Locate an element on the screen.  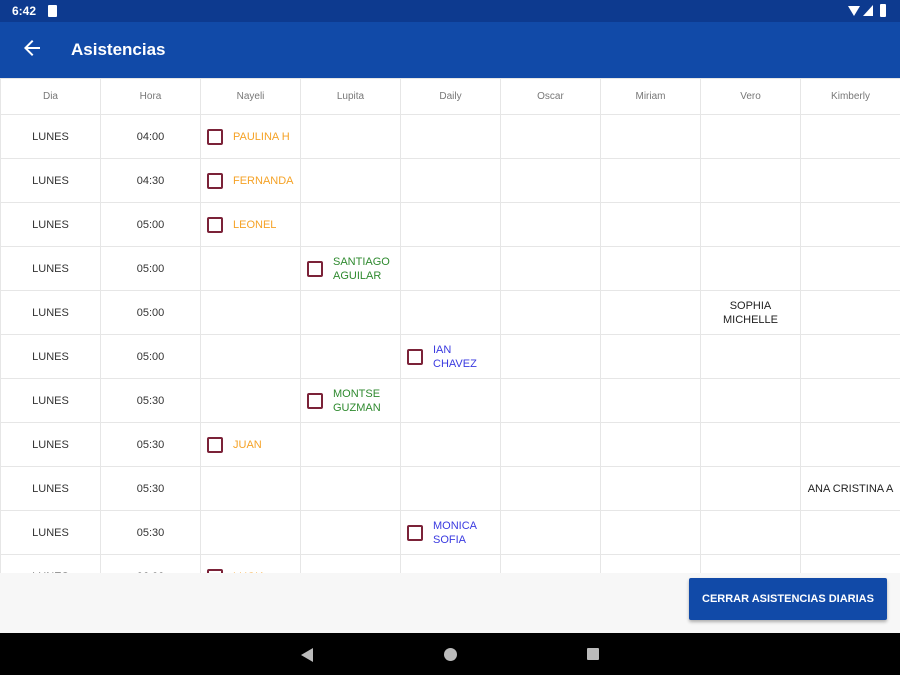
status-time: 6:42 is located at coordinates (24, 11).